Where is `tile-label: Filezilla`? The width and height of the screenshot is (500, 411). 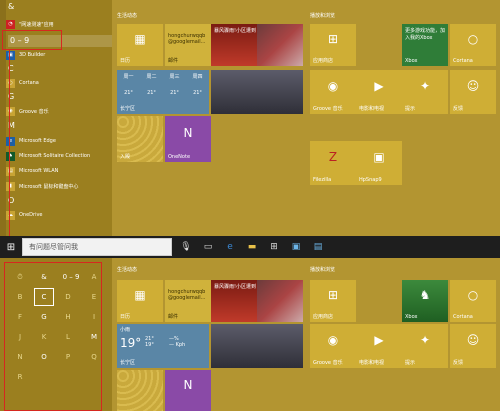 tile-label: Filezilla is located at coordinates (322, 180).